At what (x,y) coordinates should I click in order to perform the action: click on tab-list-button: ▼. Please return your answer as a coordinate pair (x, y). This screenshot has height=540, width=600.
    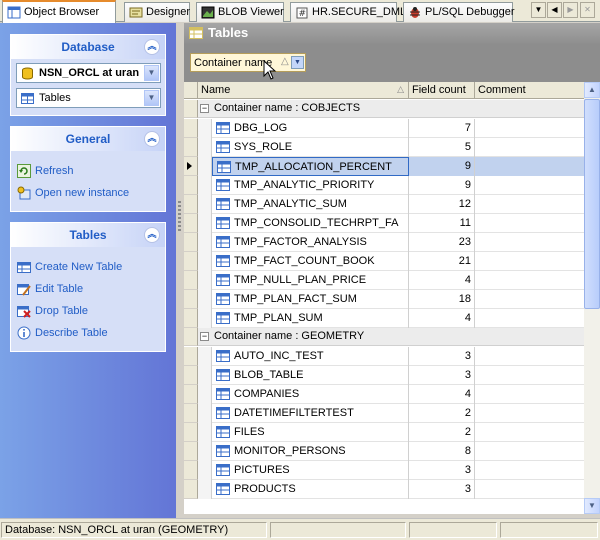
    Looking at the image, I should click on (538, 10).